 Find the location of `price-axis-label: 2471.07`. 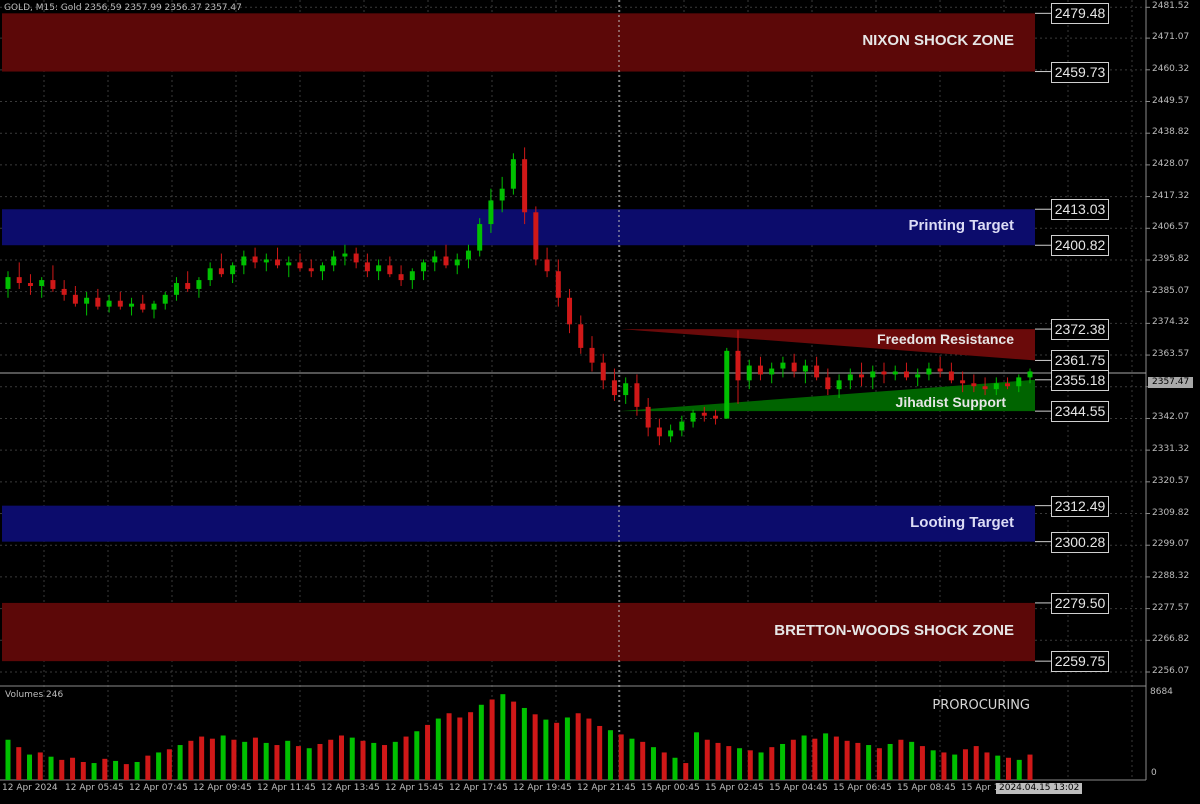

price-axis-label: 2471.07 is located at coordinates (1171, 37).